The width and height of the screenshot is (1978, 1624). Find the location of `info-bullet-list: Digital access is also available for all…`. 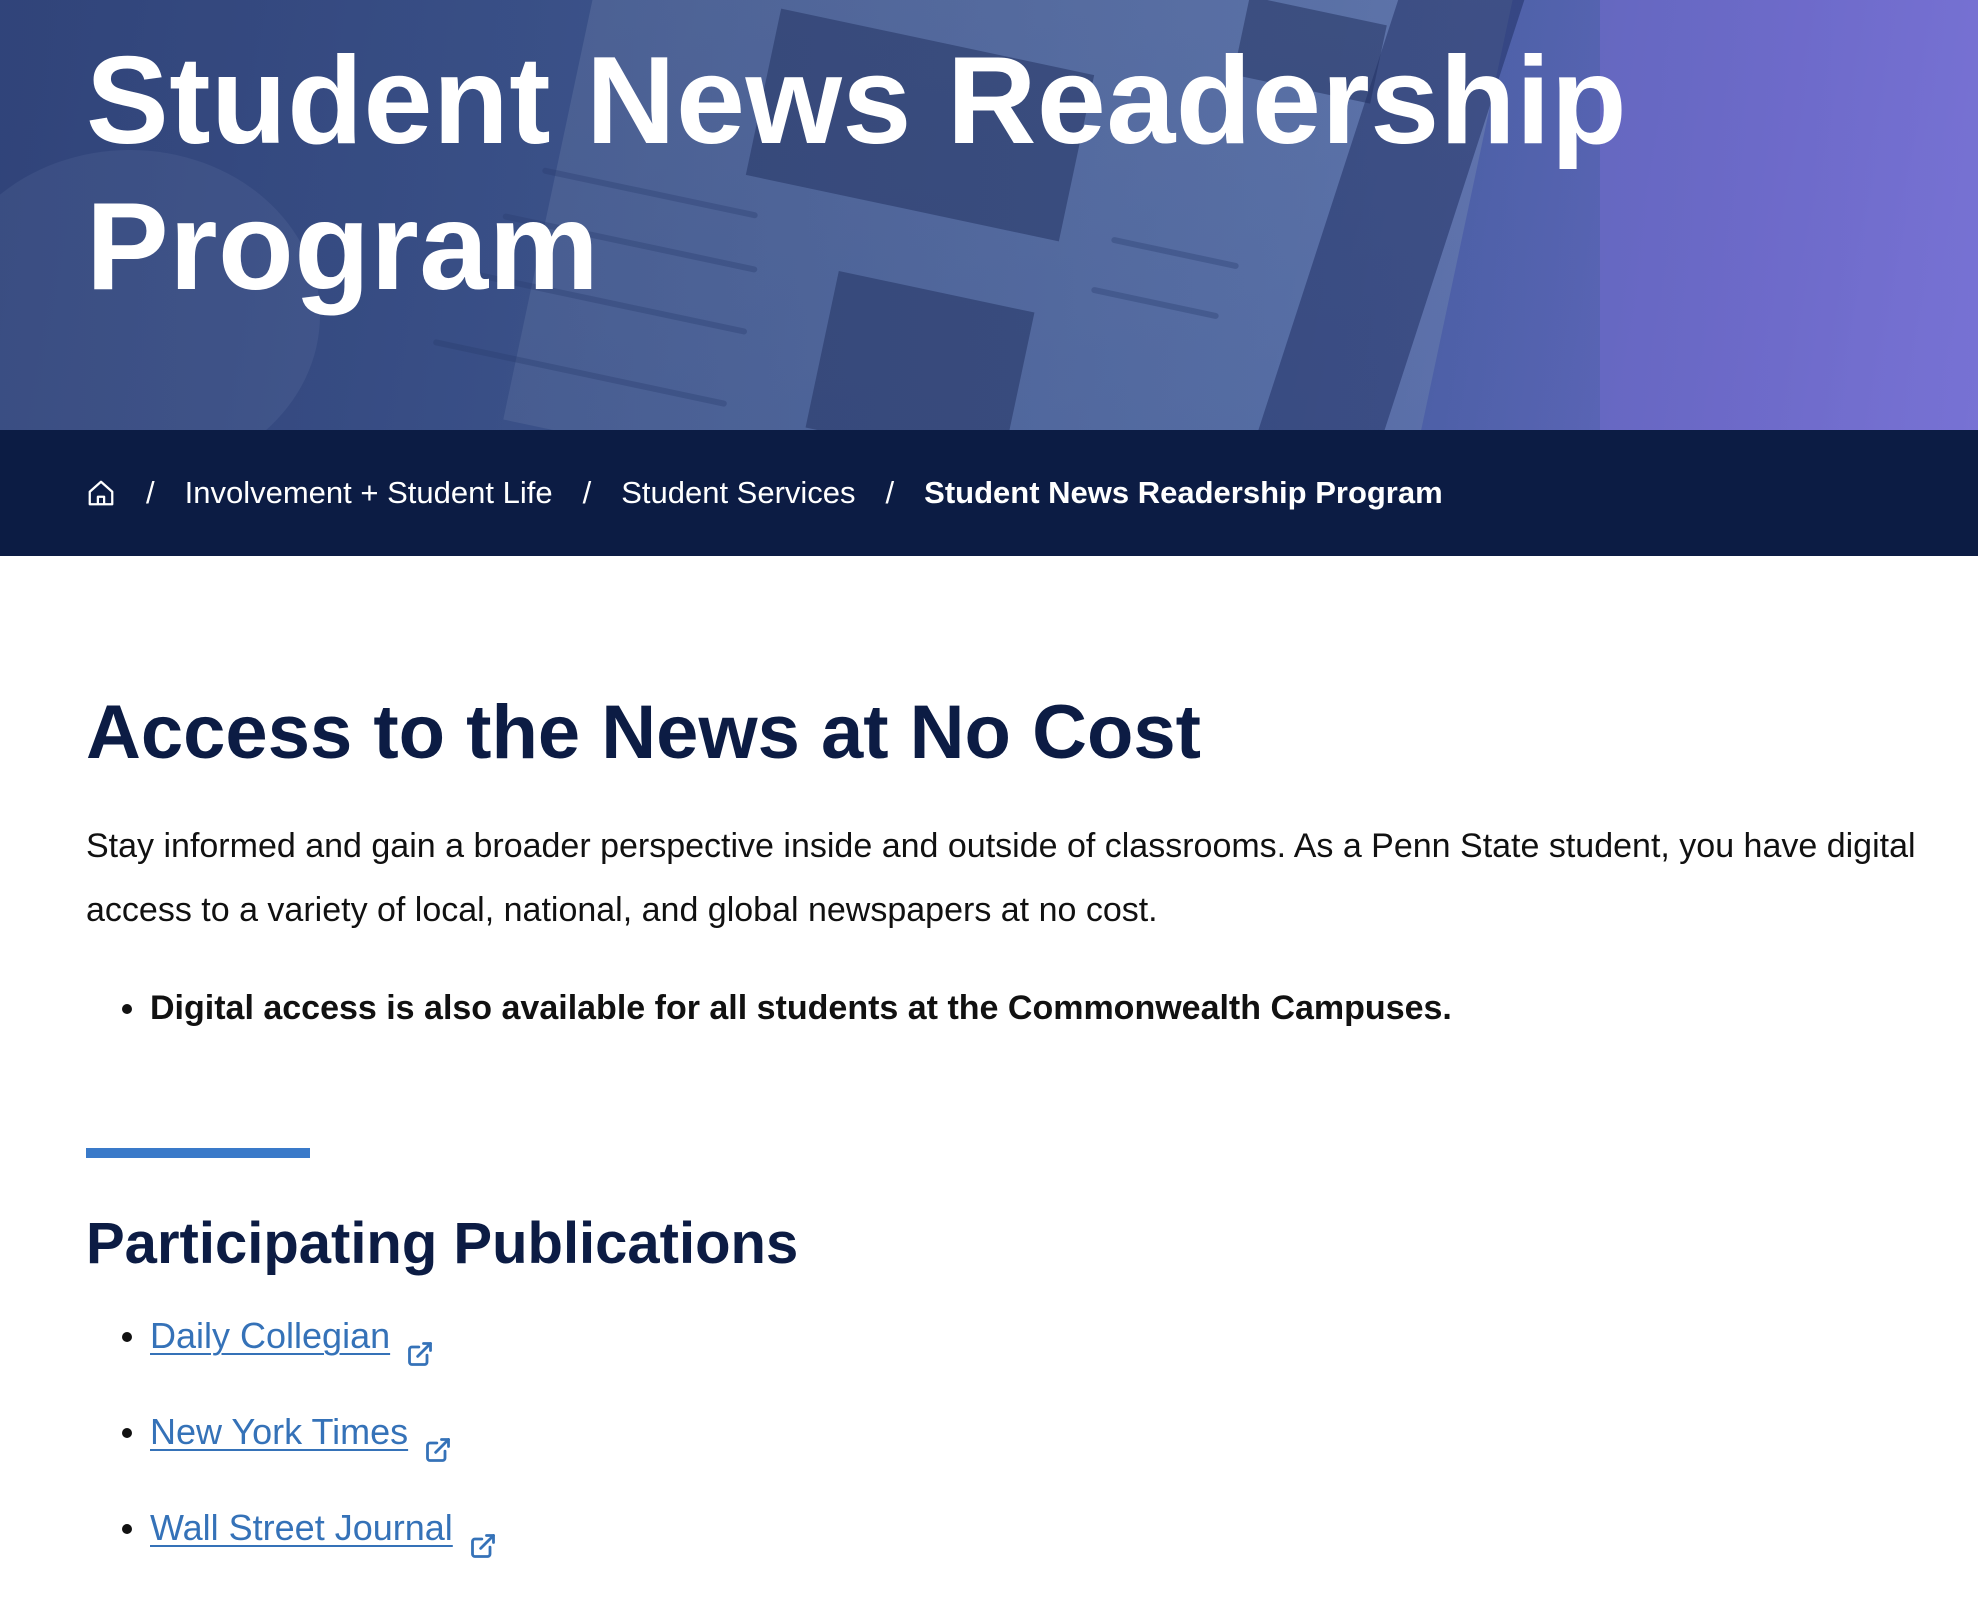

info-bullet-list: Digital access is also available for all… is located at coordinates (769, 1008).